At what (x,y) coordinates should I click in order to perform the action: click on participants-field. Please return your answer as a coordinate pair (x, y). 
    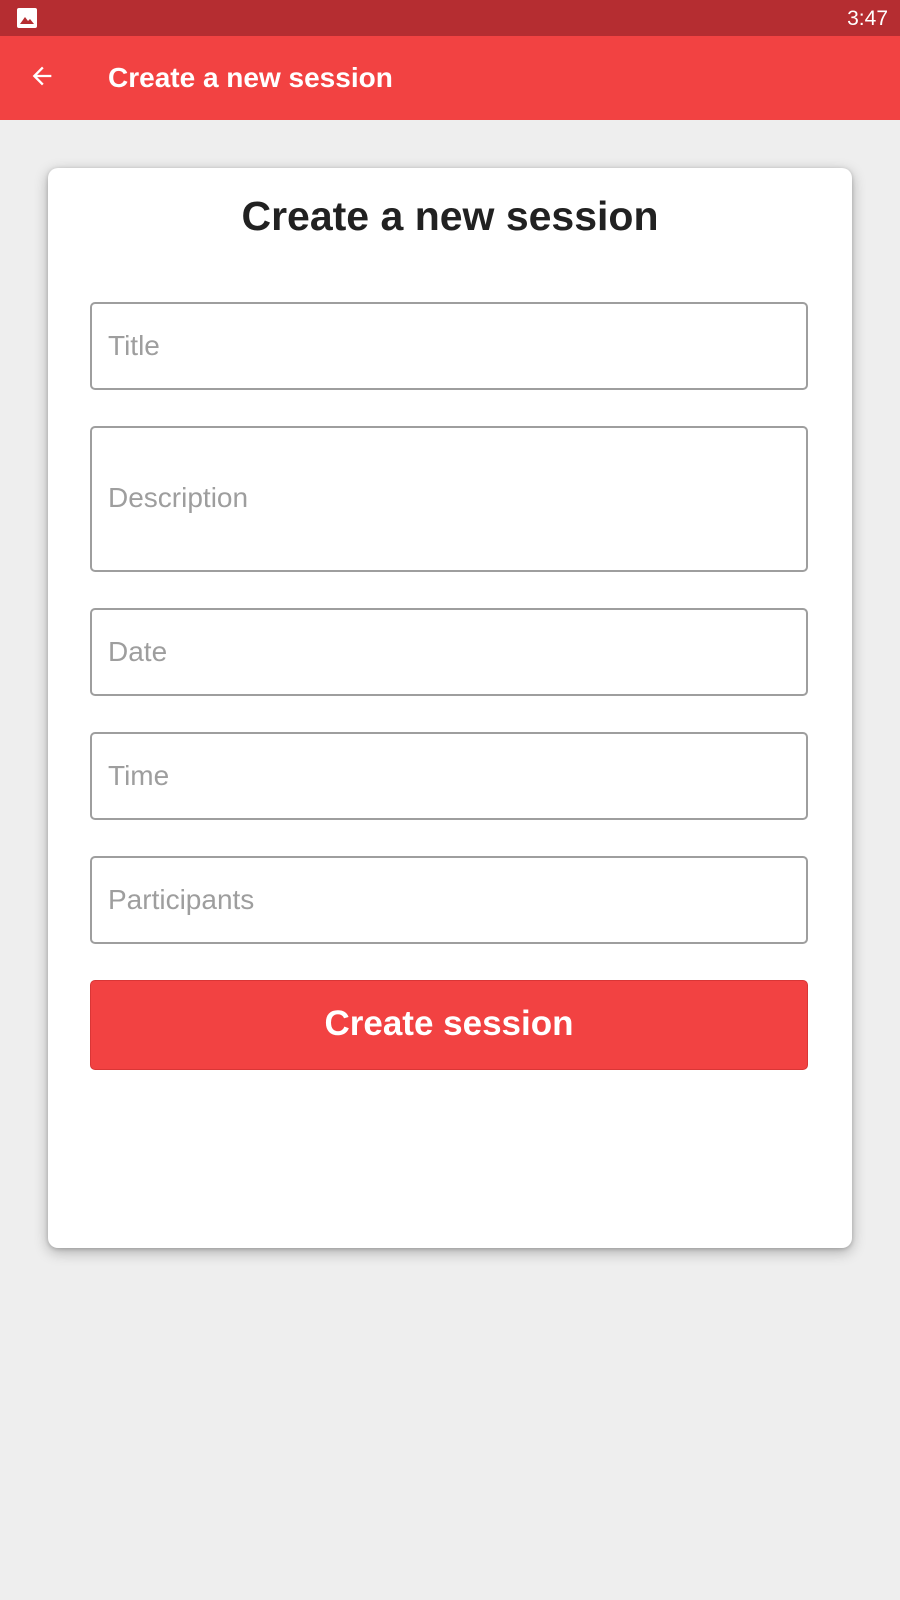
    Looking at the image, I should click on (449, 900).